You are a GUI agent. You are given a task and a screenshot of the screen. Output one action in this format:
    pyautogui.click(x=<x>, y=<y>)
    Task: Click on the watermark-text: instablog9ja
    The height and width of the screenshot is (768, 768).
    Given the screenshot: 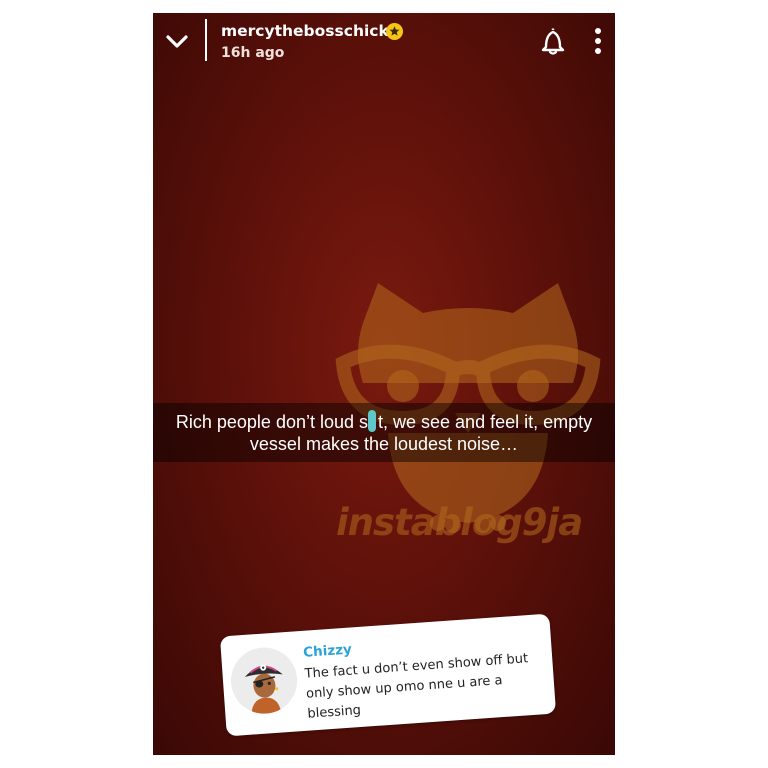 What is the action you would take?
    pyautogui.click(x=459, y=522)
    